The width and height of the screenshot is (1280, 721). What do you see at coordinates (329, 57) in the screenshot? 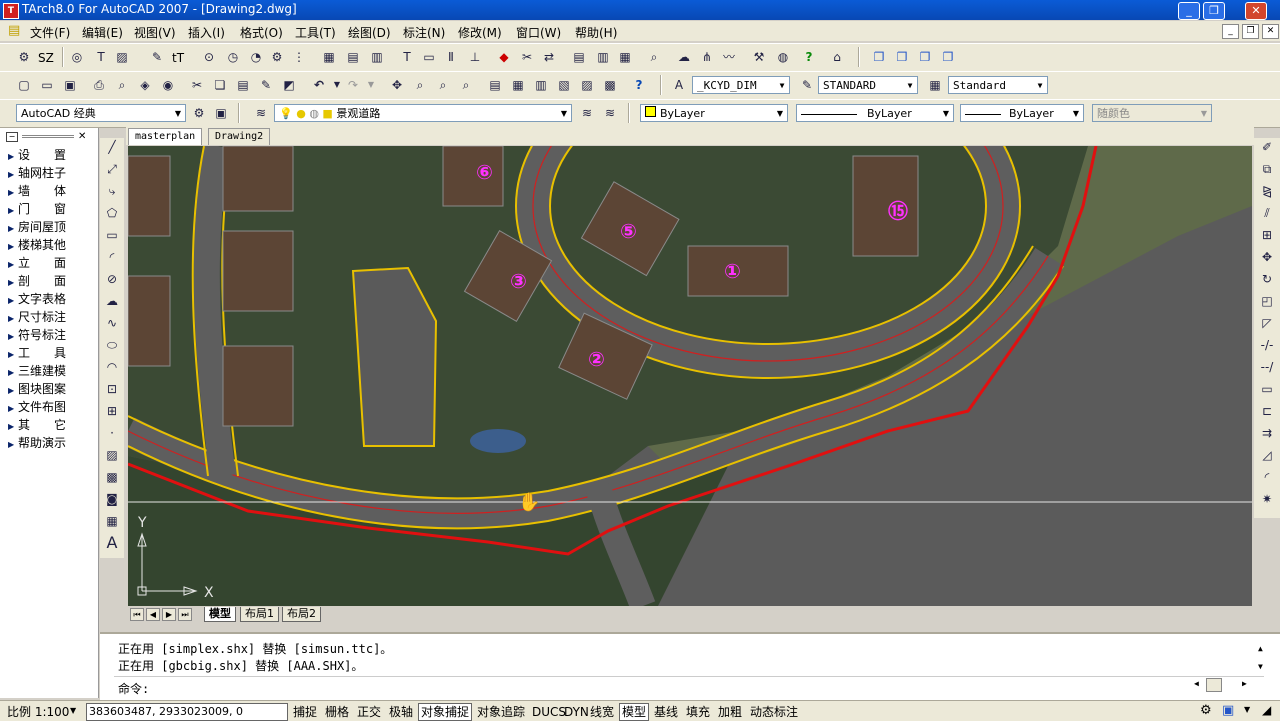
I see `table-icon: ▦` at bounding box center [329, 57].